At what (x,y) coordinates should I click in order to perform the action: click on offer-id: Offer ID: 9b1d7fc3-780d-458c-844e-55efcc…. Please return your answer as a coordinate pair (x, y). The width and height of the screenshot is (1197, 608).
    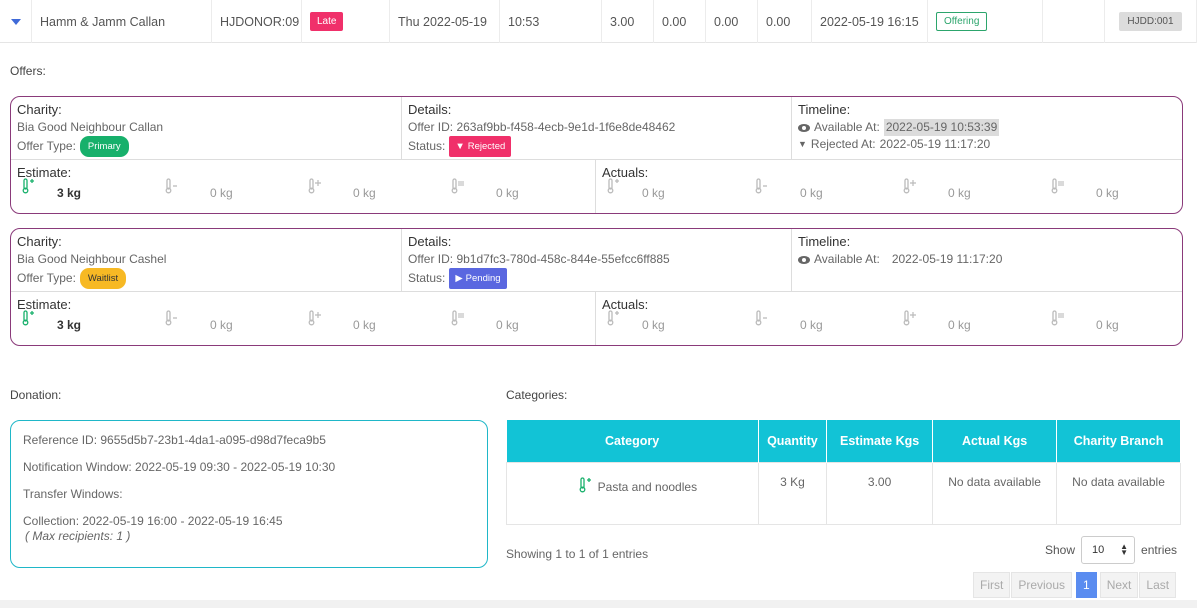
    Looking at the image, I should click on (539, 259).